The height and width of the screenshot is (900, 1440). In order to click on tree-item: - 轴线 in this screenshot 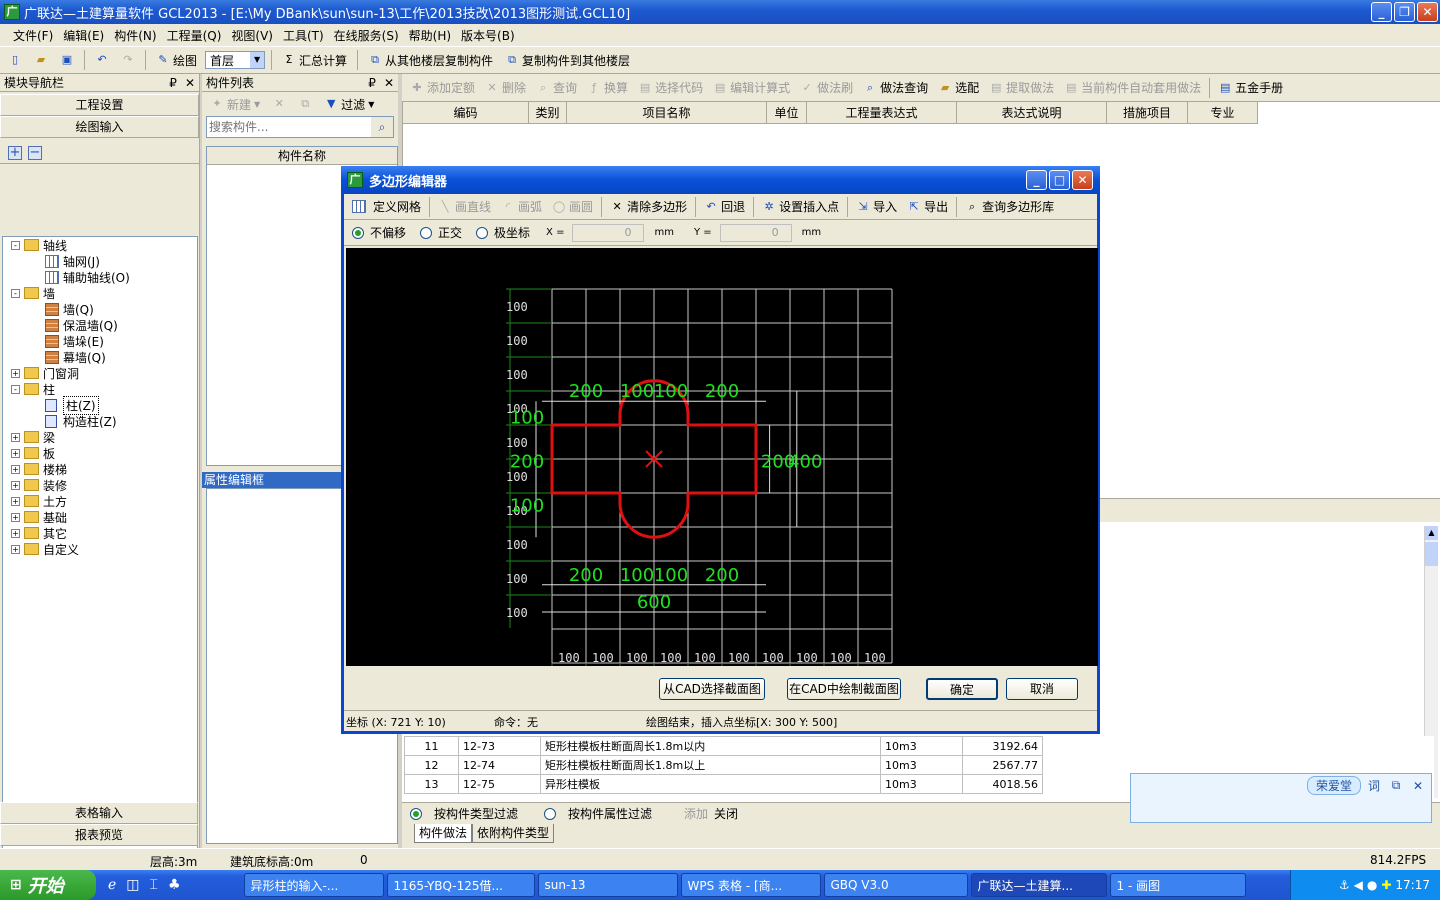, I will do `click(100, 245)`.